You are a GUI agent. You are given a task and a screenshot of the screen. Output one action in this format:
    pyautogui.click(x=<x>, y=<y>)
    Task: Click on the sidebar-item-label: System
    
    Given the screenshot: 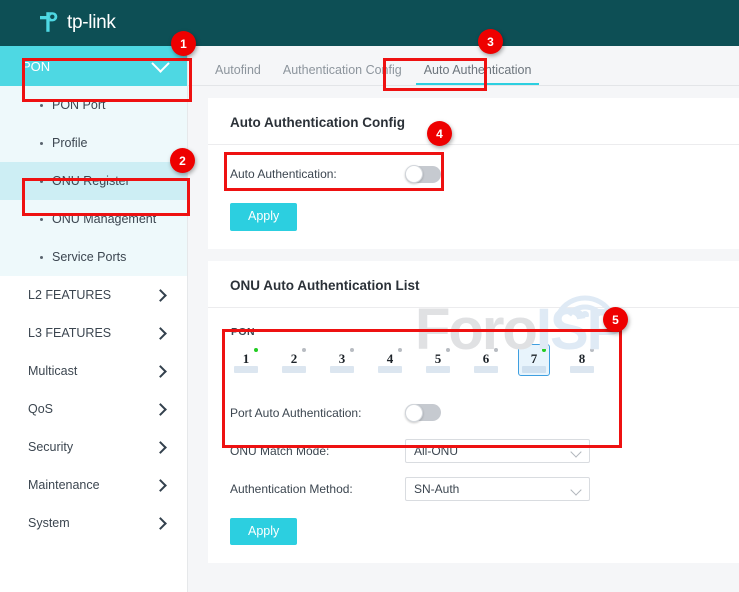 What is the action you would take?
    pyautogui.click(x=49, y=523)
    